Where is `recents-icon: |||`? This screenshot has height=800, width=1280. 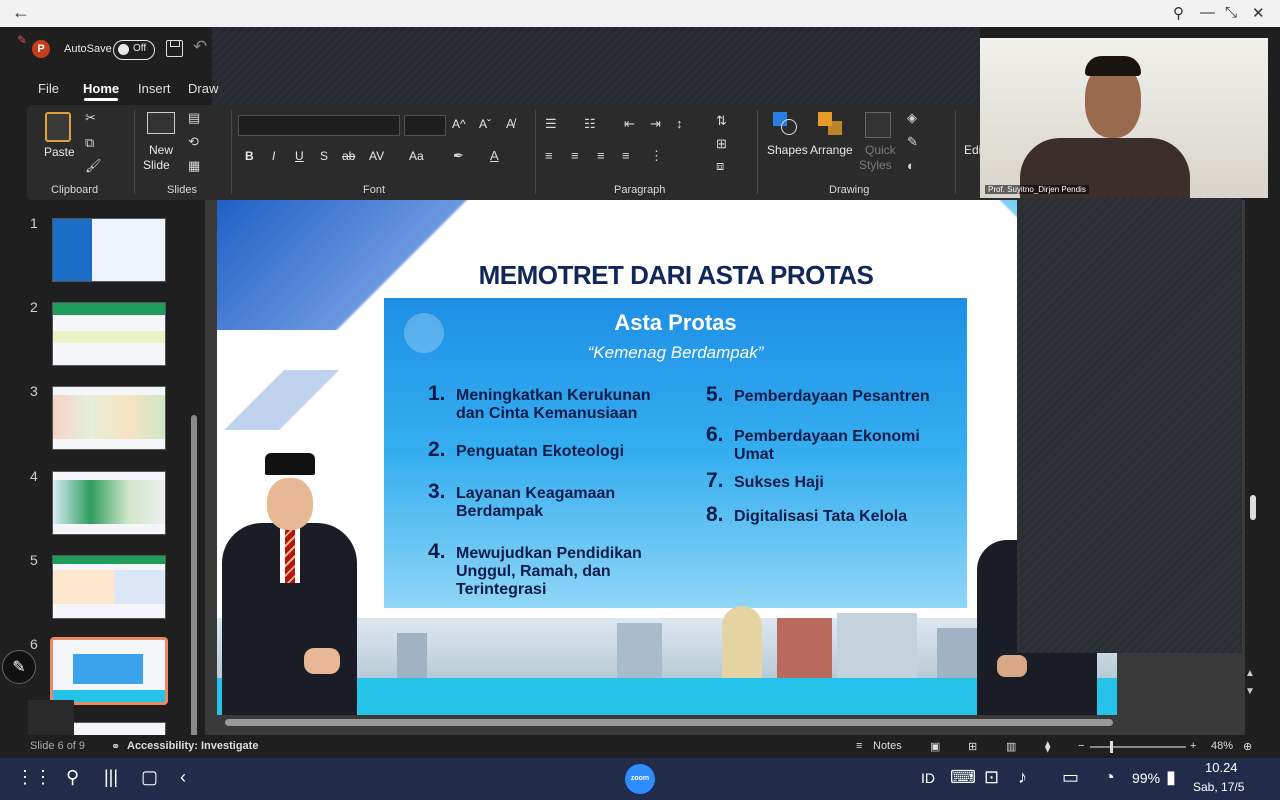 recents-icon: ||| is located at coordinates (111, 777).